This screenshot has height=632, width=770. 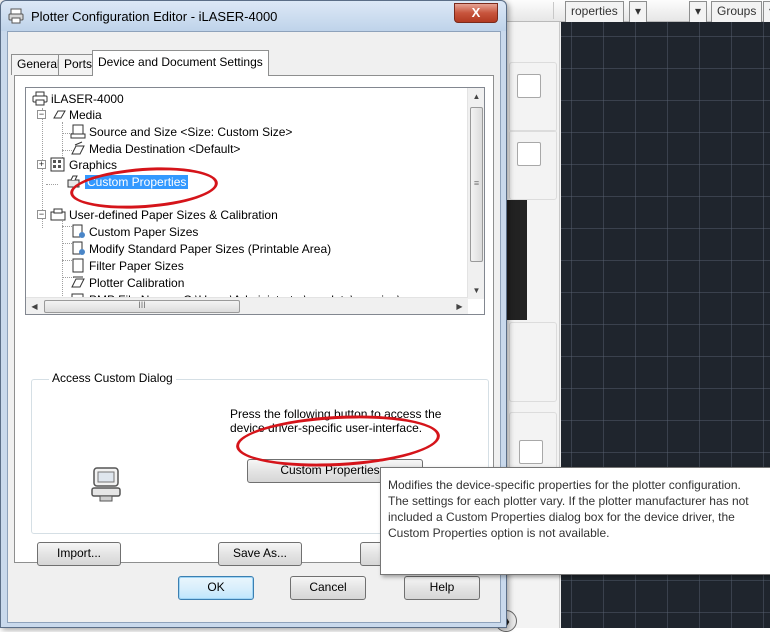 I want to click on tree-item-filter-paper-sizes: Filter Paper Sizes, so click(x=127, y=266).